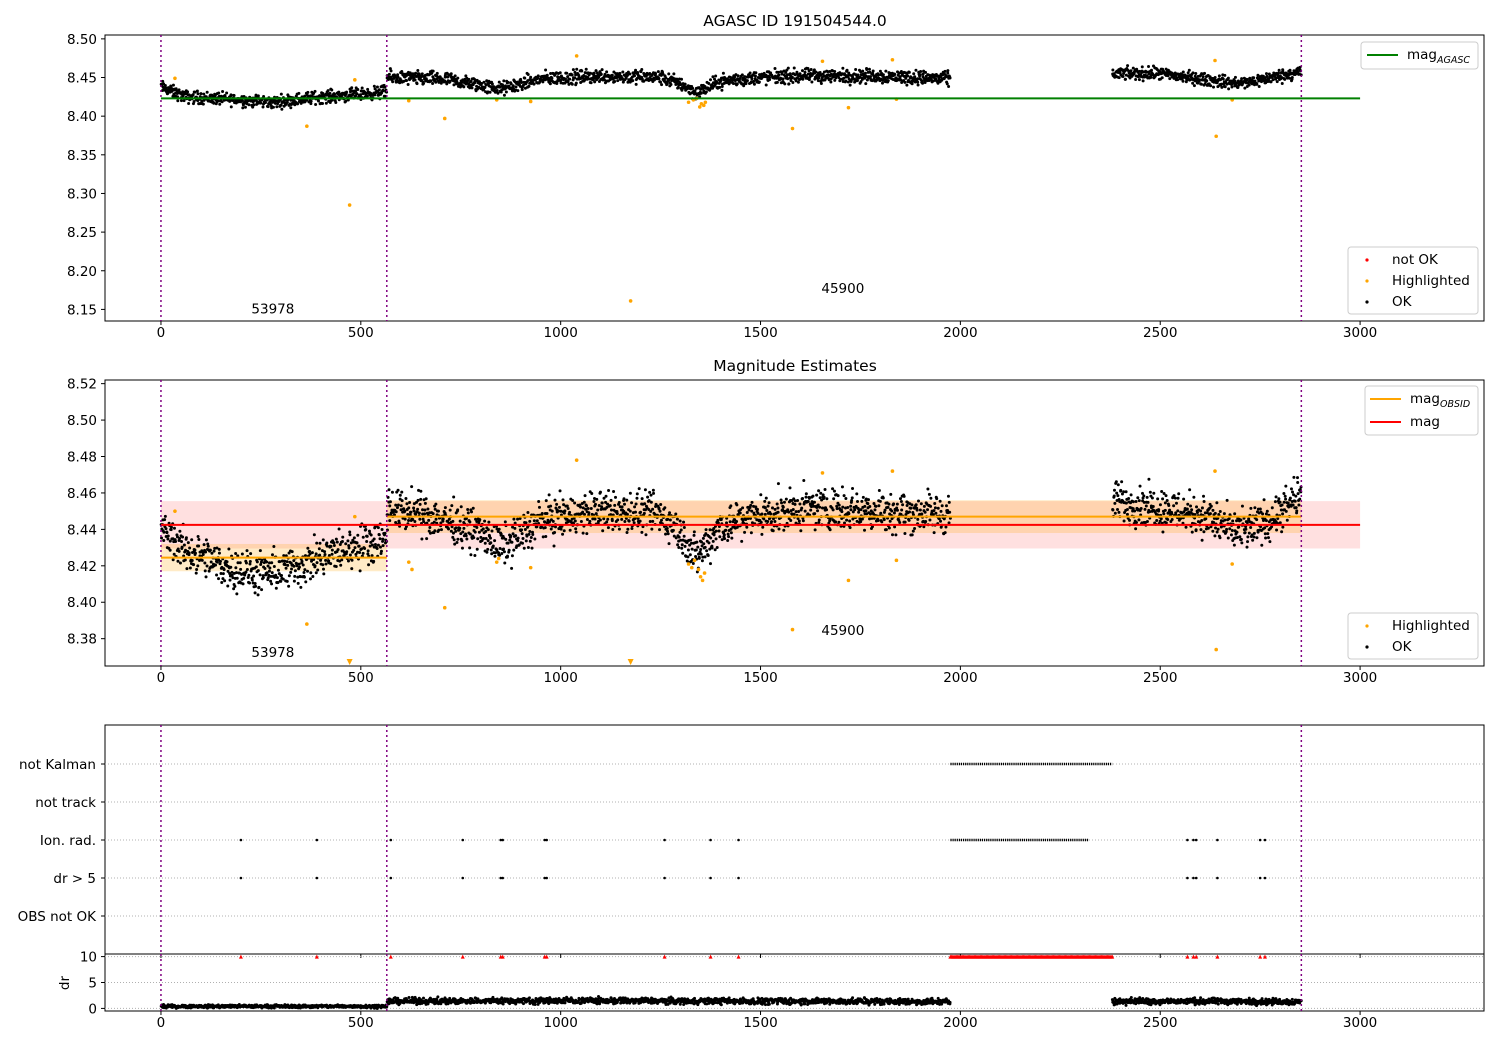 The width and height of the screenshot is (1500, 1050). Describe the element at coordinates (272, 309) in the screenshot. I see `obs-label-53978: 53978` at that location.